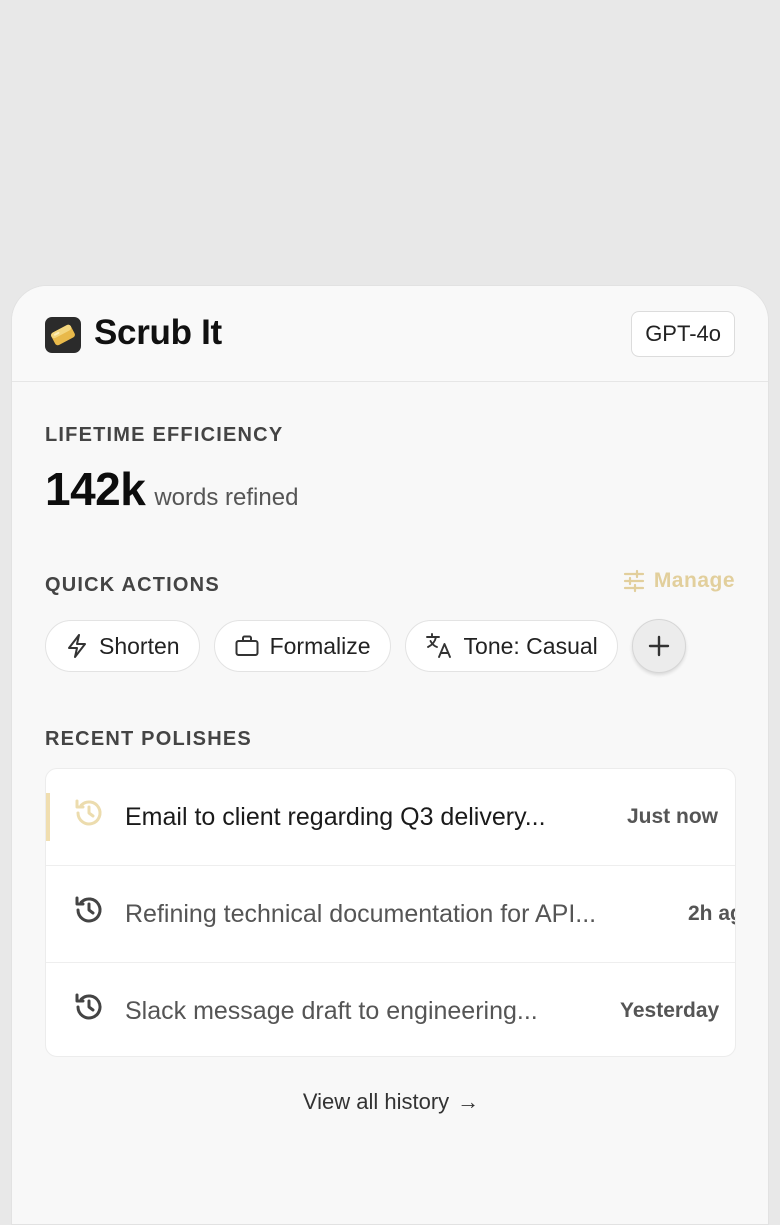 Image resolution: width=780 pixels, height=1225 pixels. I want to click on chip-label: Tone: Casual, so click(530, 645).